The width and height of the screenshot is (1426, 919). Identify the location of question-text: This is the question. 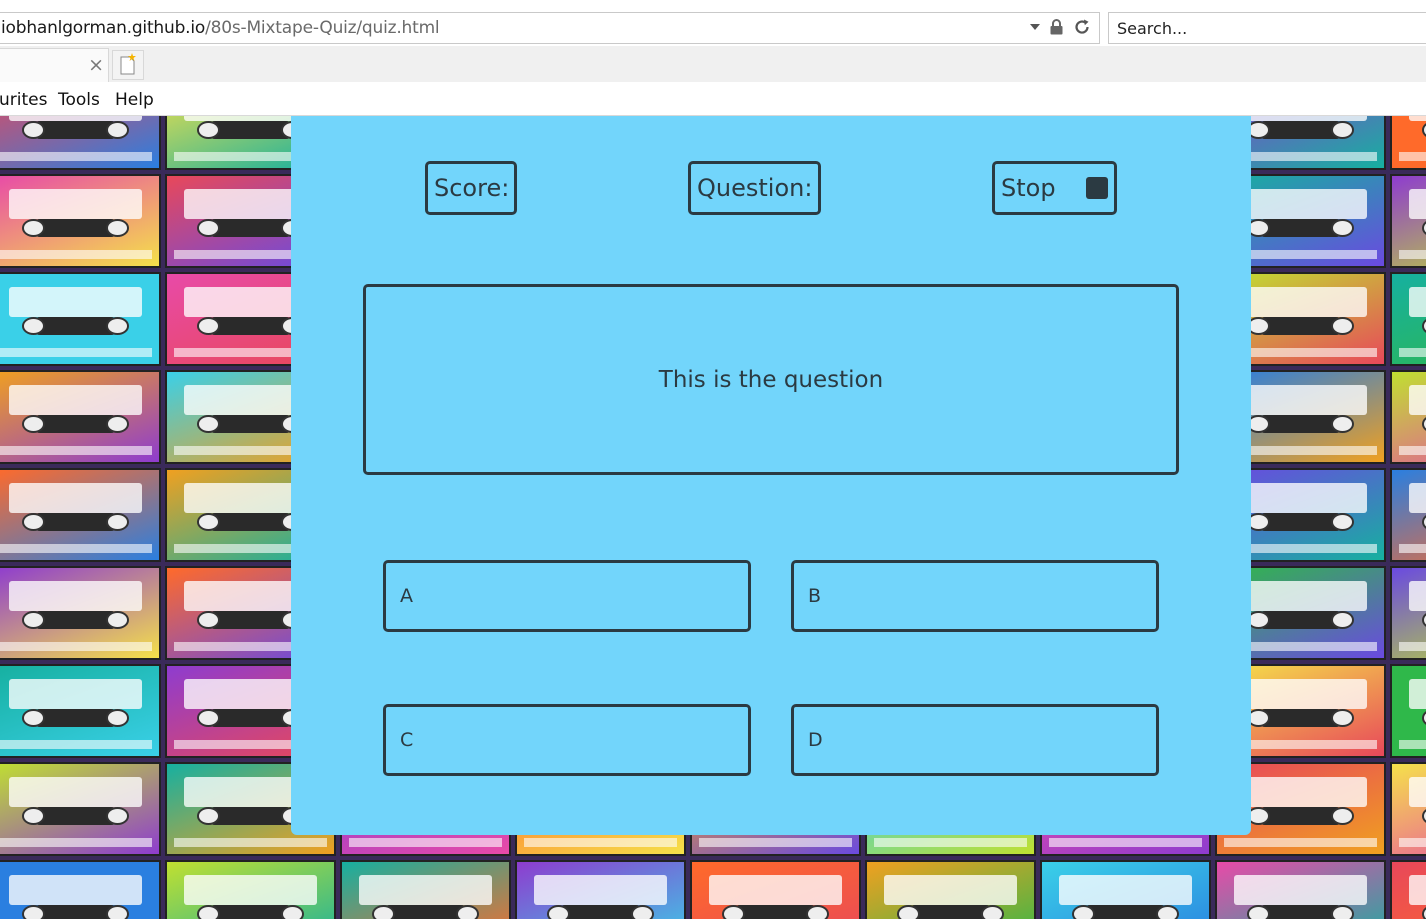
(771, 379).